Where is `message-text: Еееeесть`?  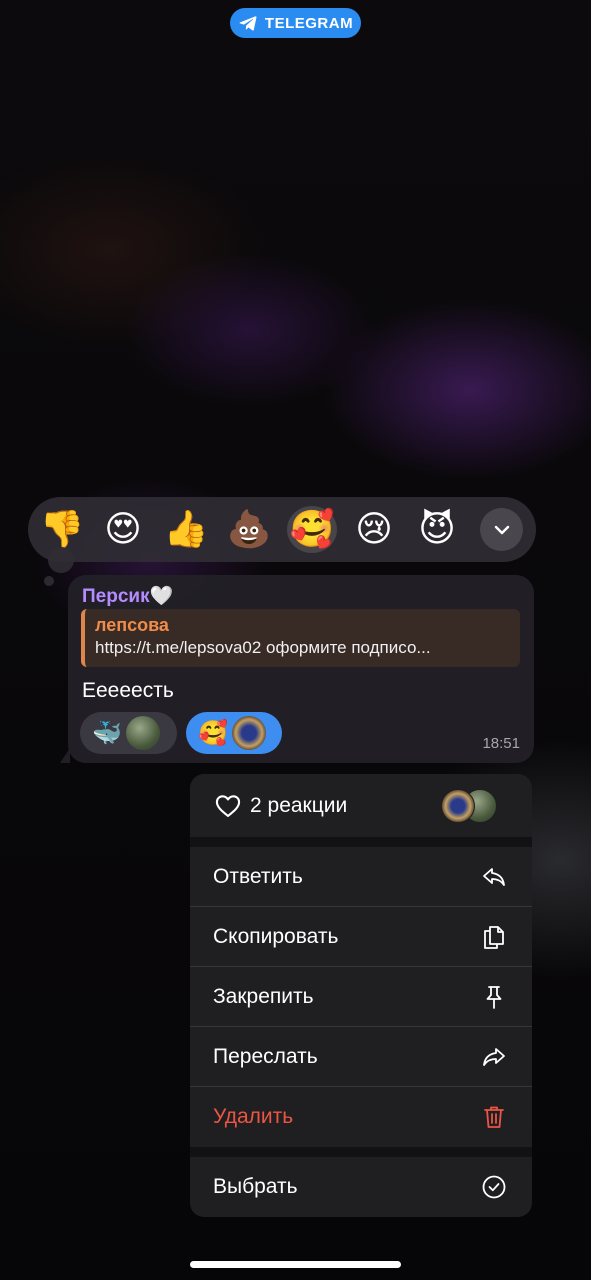 message-text: Еееeесть is located at coordinates (128, 690).